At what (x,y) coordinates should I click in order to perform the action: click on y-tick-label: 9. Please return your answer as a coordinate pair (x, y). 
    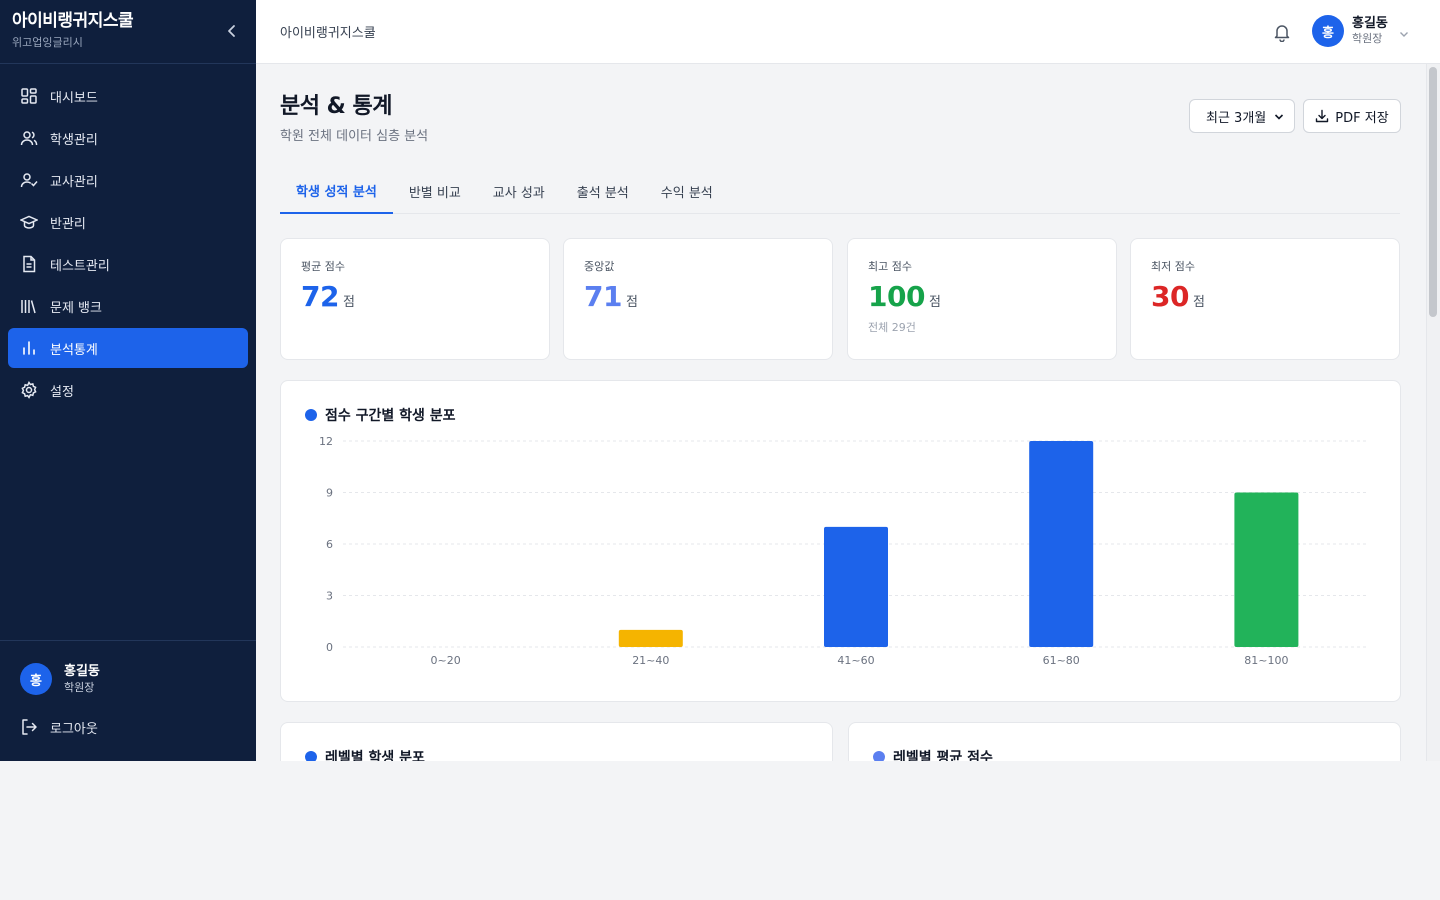
    Looking at the image, I should click on (329, 493).